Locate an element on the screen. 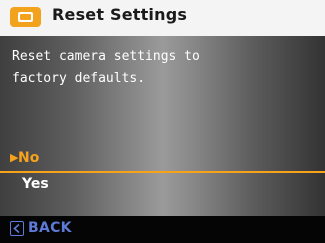 This screenshot has width=325, height=243. back-label: BACK is located at coordinates (50, 228).